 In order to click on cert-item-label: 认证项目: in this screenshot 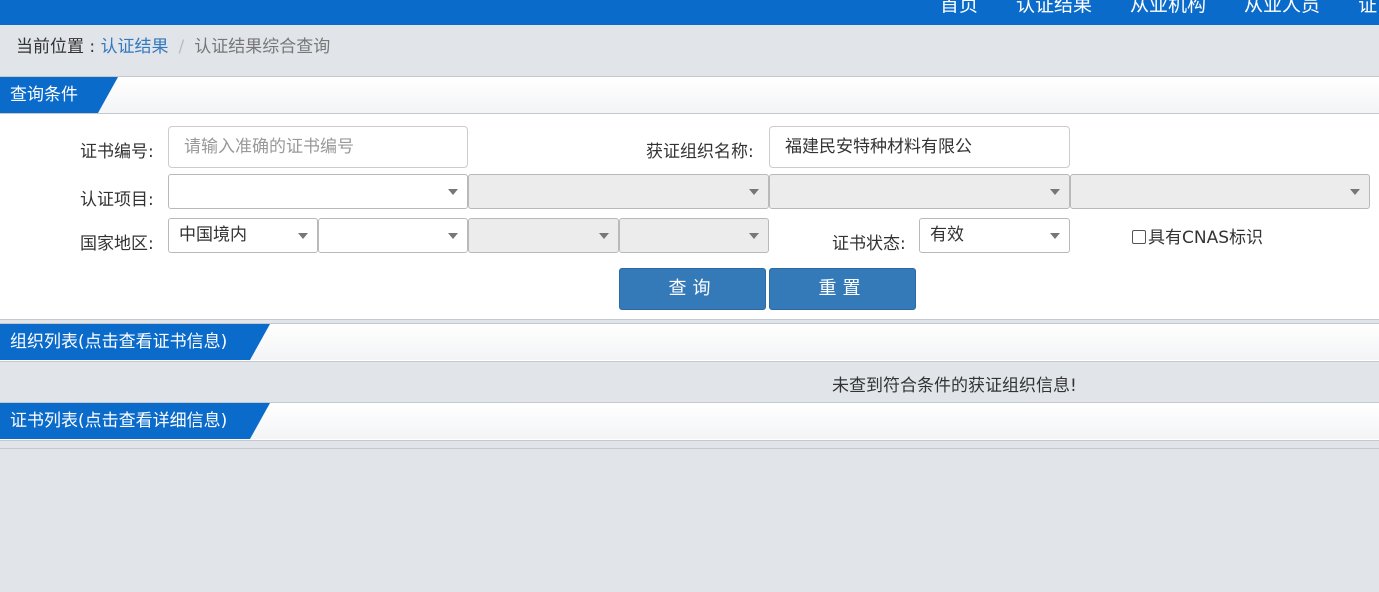, I will do `click(117, 200)`.